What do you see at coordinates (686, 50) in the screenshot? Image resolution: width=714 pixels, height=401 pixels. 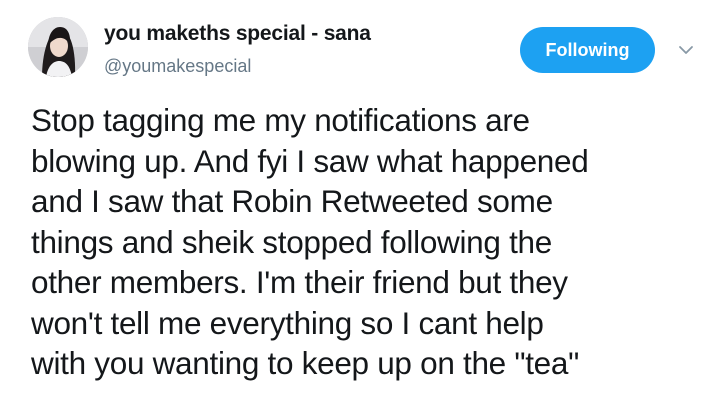 I see `chevron-down-icon` at bounding box center [686, 50].